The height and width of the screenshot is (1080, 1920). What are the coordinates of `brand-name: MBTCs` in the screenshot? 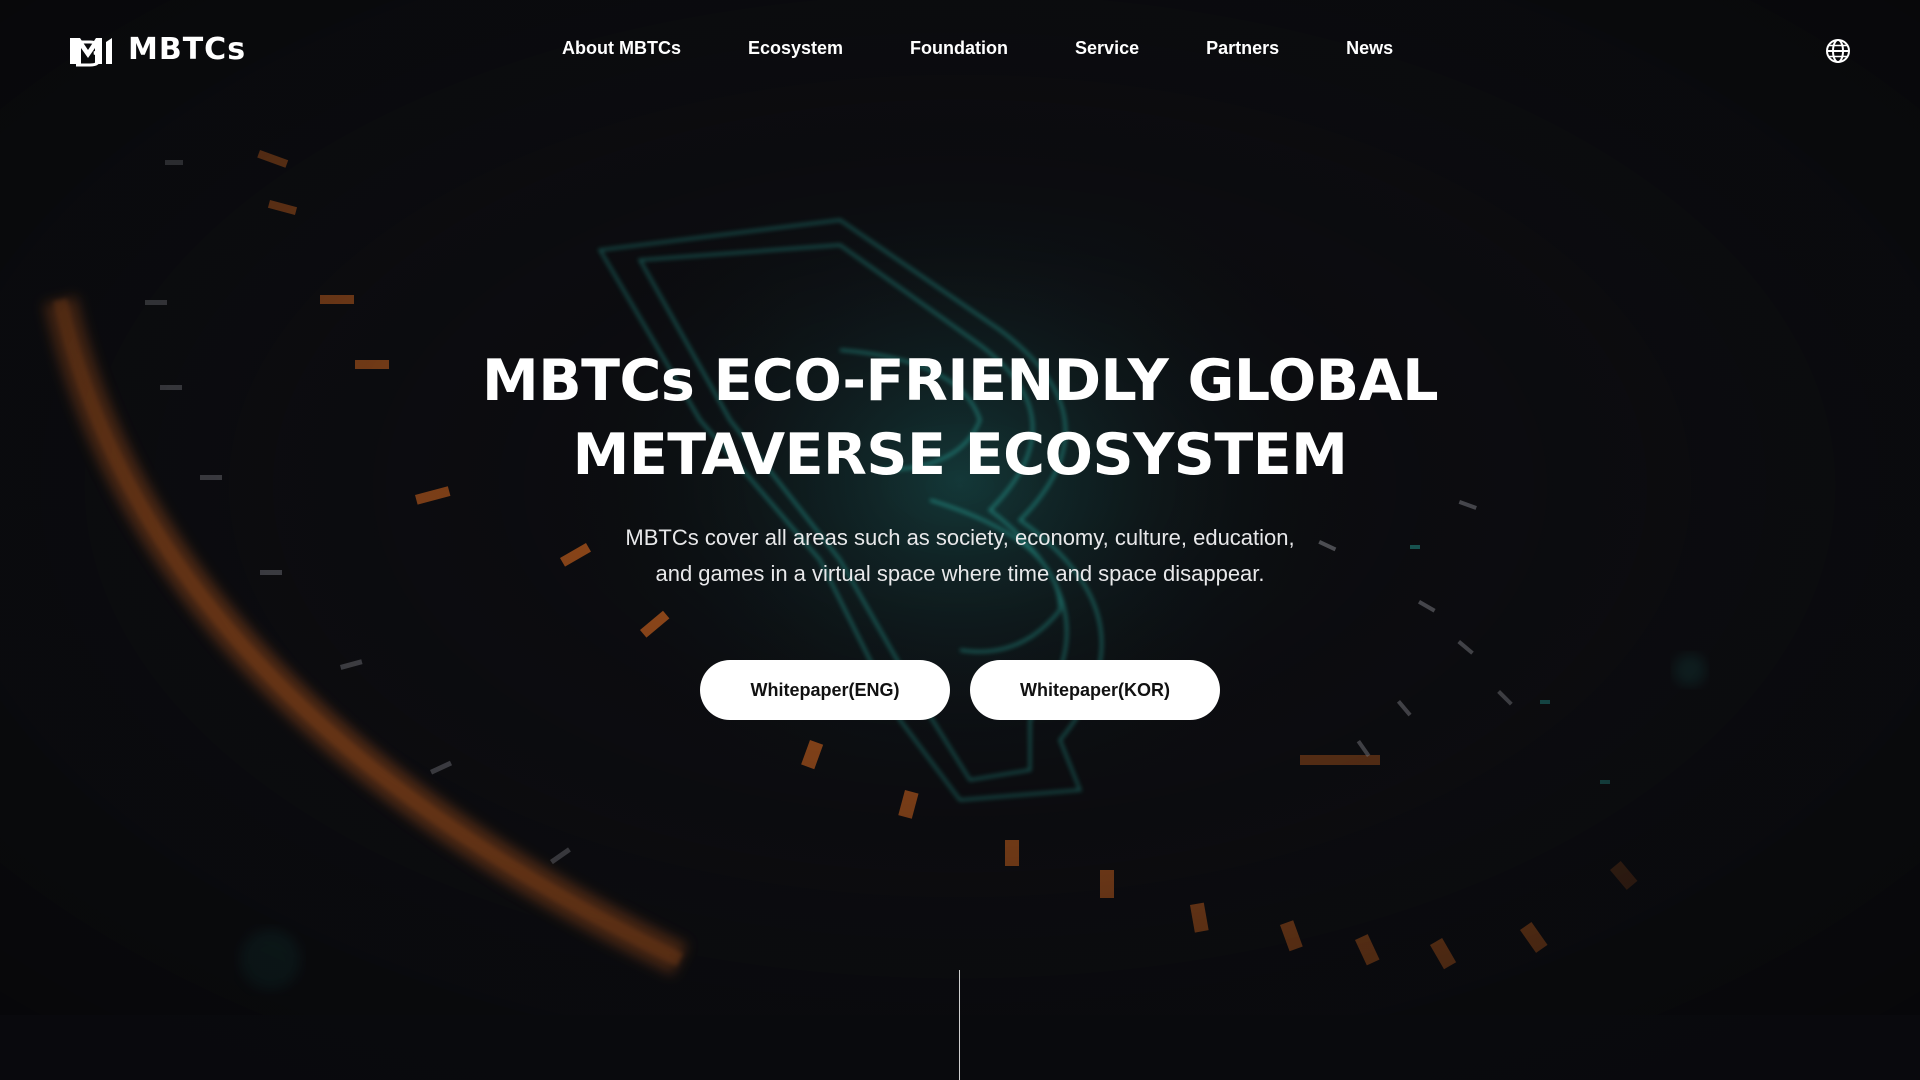 It's located at (187, 49).